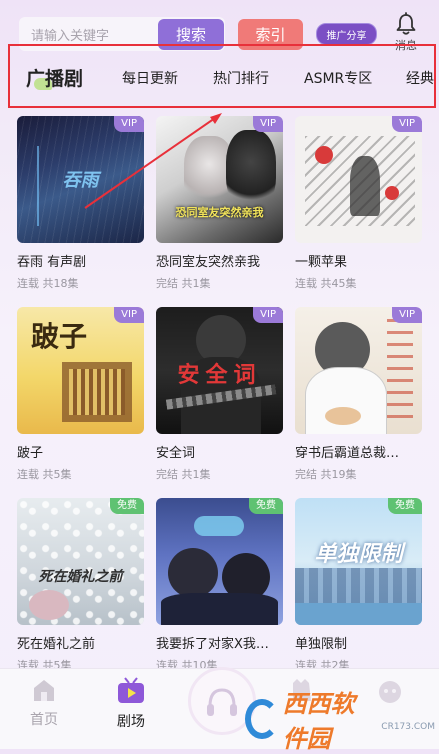  I want to click on category-tabs: 广播剧 每日更新 热门排行 ASMR专区 经典, so click(222, 76).